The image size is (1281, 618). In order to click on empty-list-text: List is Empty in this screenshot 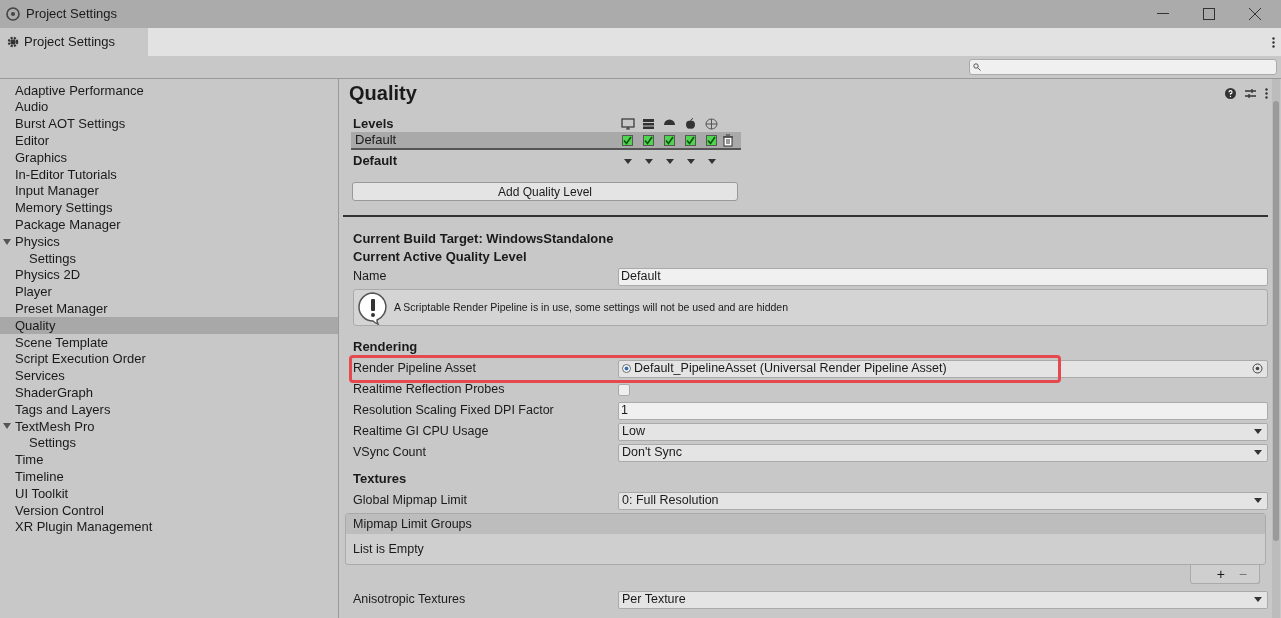, I will do `click(388, 549)`.